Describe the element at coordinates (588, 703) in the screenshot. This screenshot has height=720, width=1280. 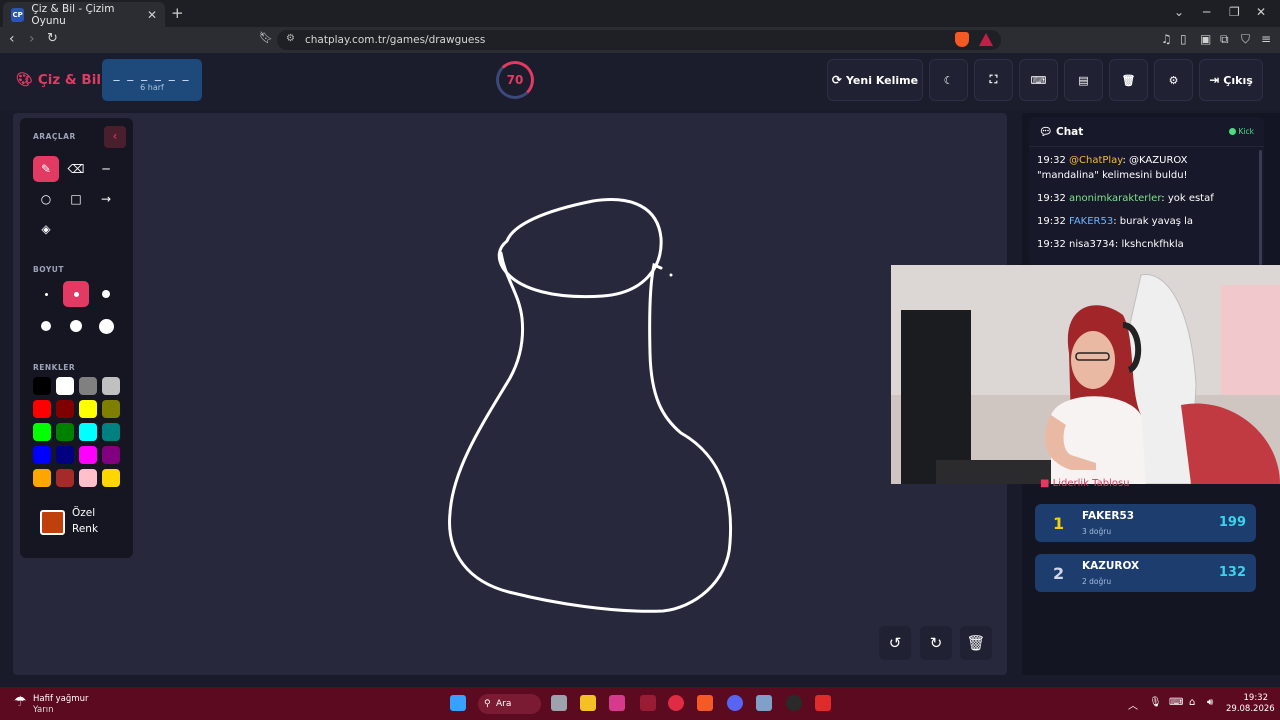
I see `file-explorer-icon` at that location.